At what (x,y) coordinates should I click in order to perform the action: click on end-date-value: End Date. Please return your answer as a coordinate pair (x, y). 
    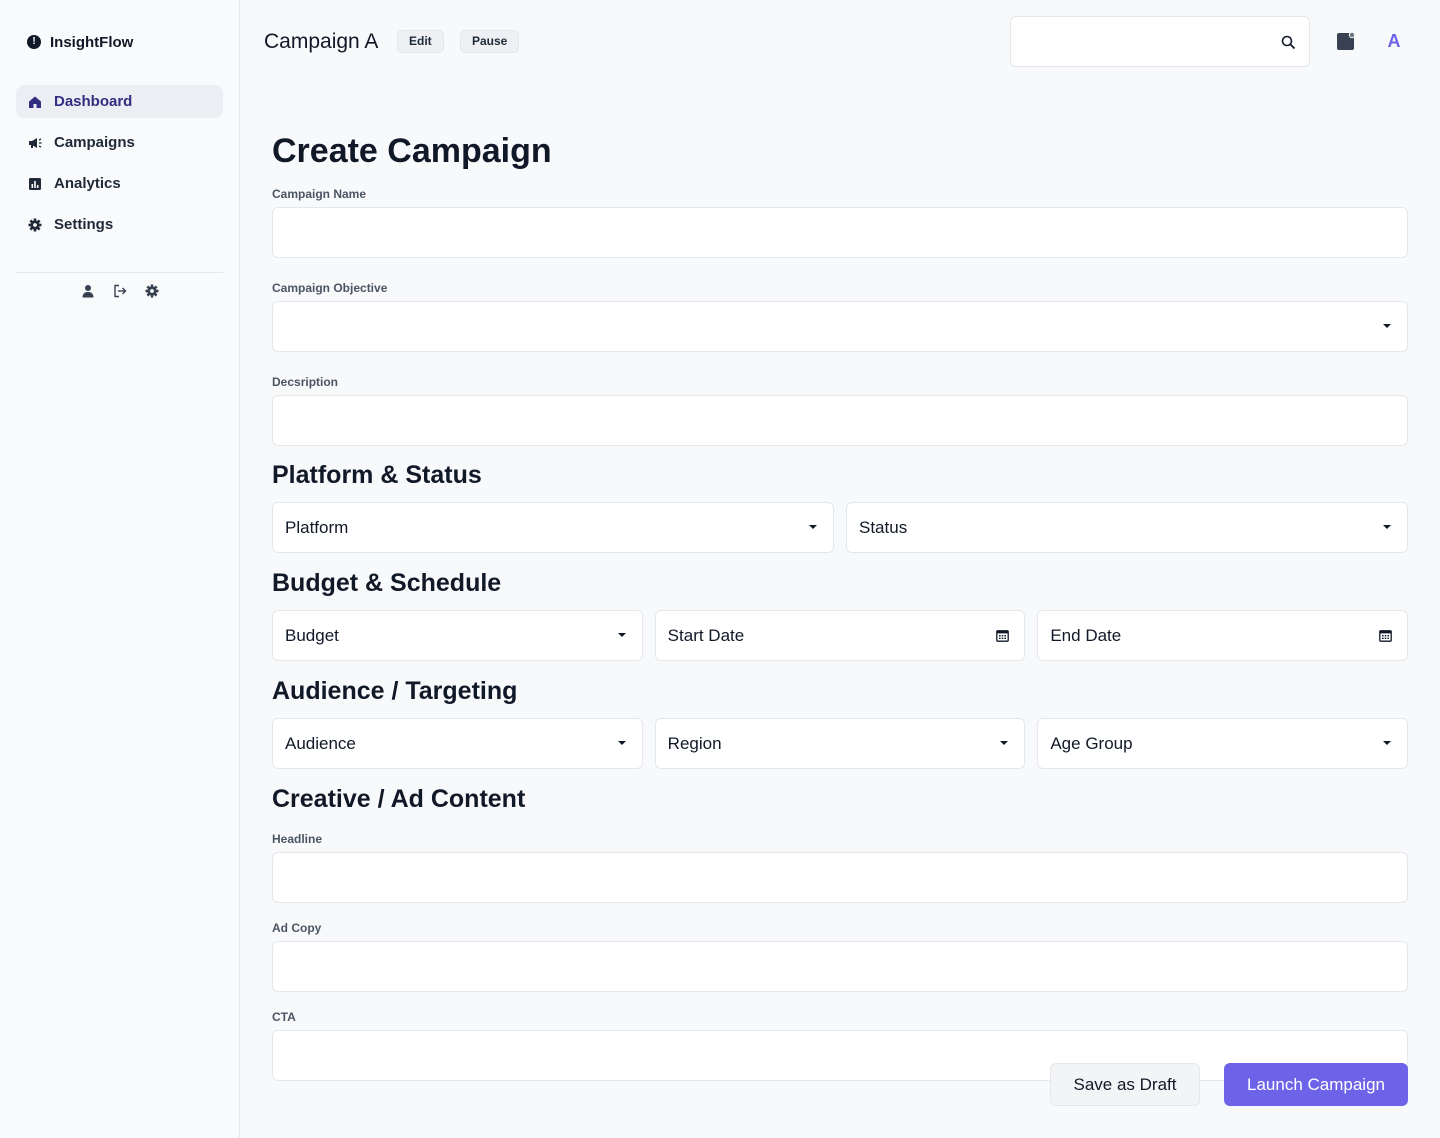
    Looking at the image, I should click on (1086, 635).